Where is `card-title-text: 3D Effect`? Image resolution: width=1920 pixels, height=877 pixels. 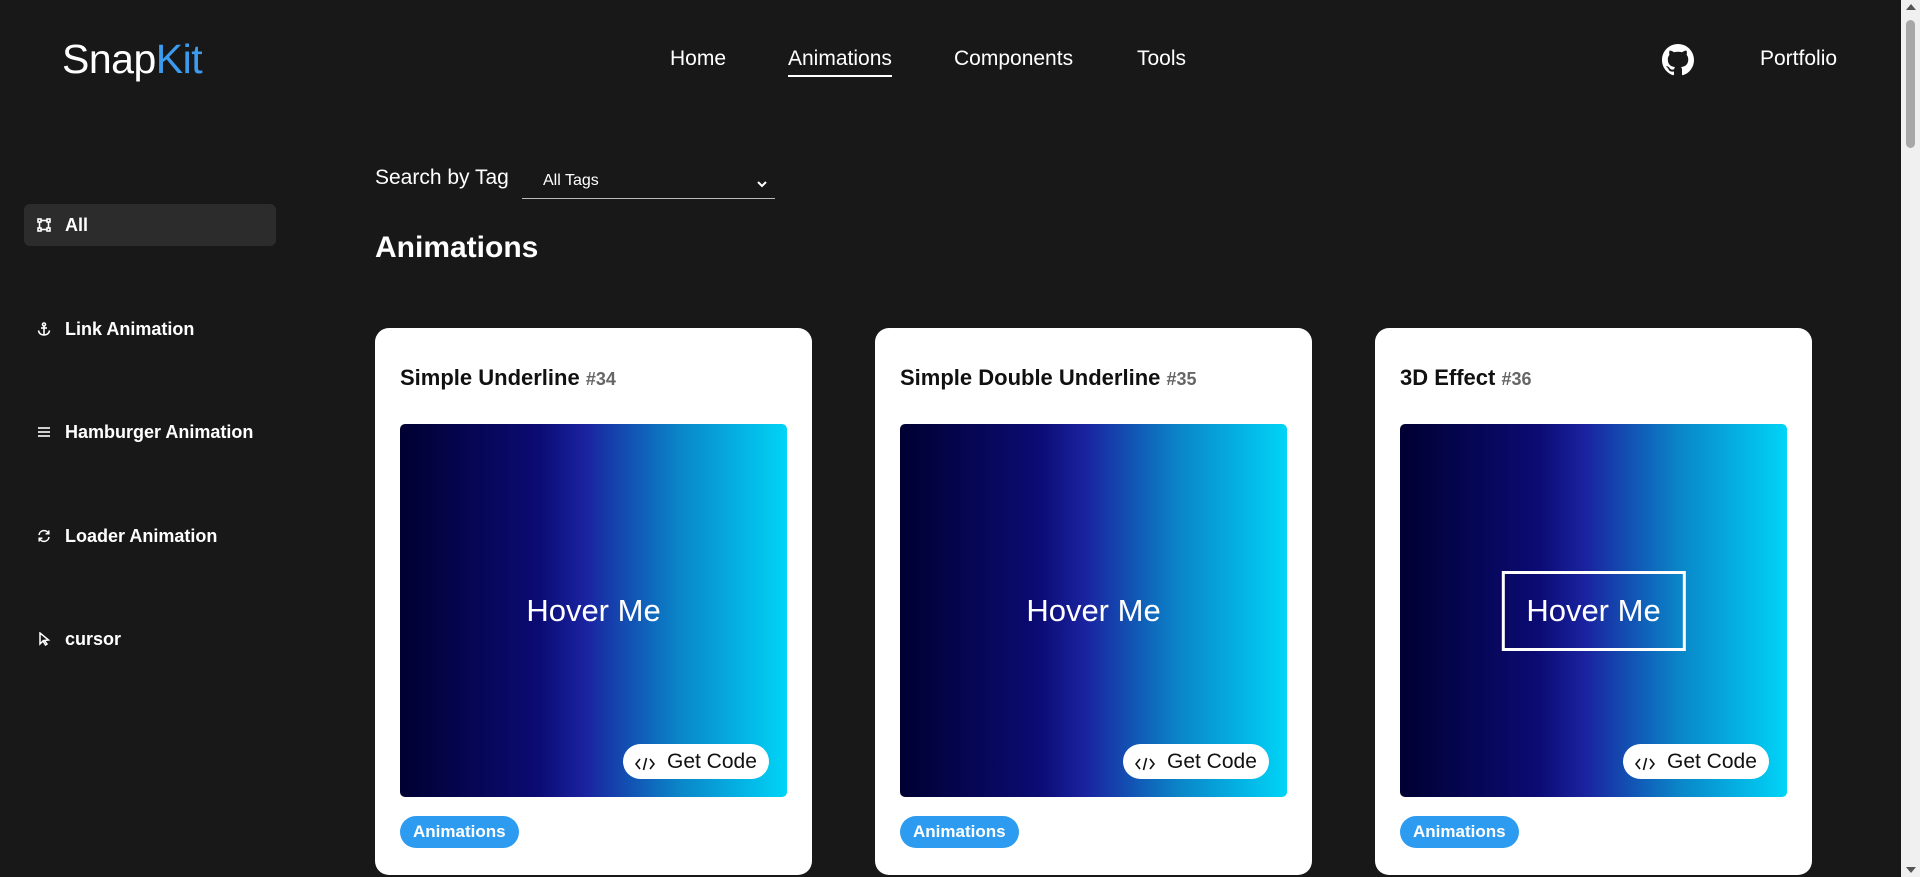 card-title-text: 3D Effect is located at coordinates (1448, 377).